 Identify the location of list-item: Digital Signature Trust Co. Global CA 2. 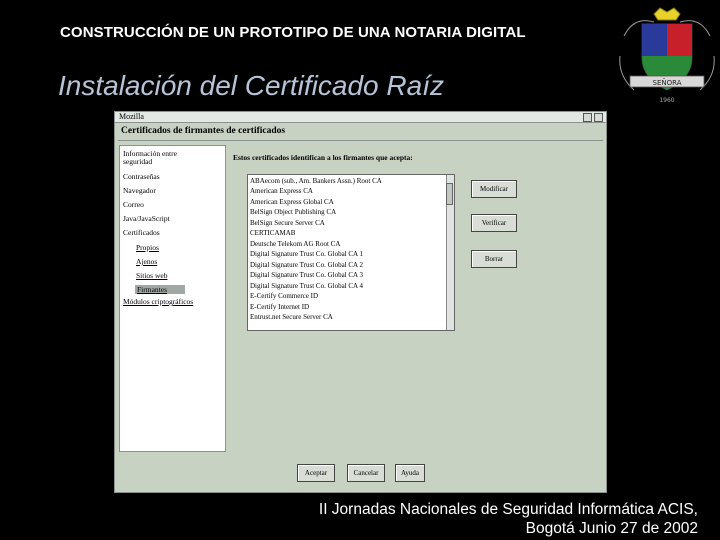
(306, 265).